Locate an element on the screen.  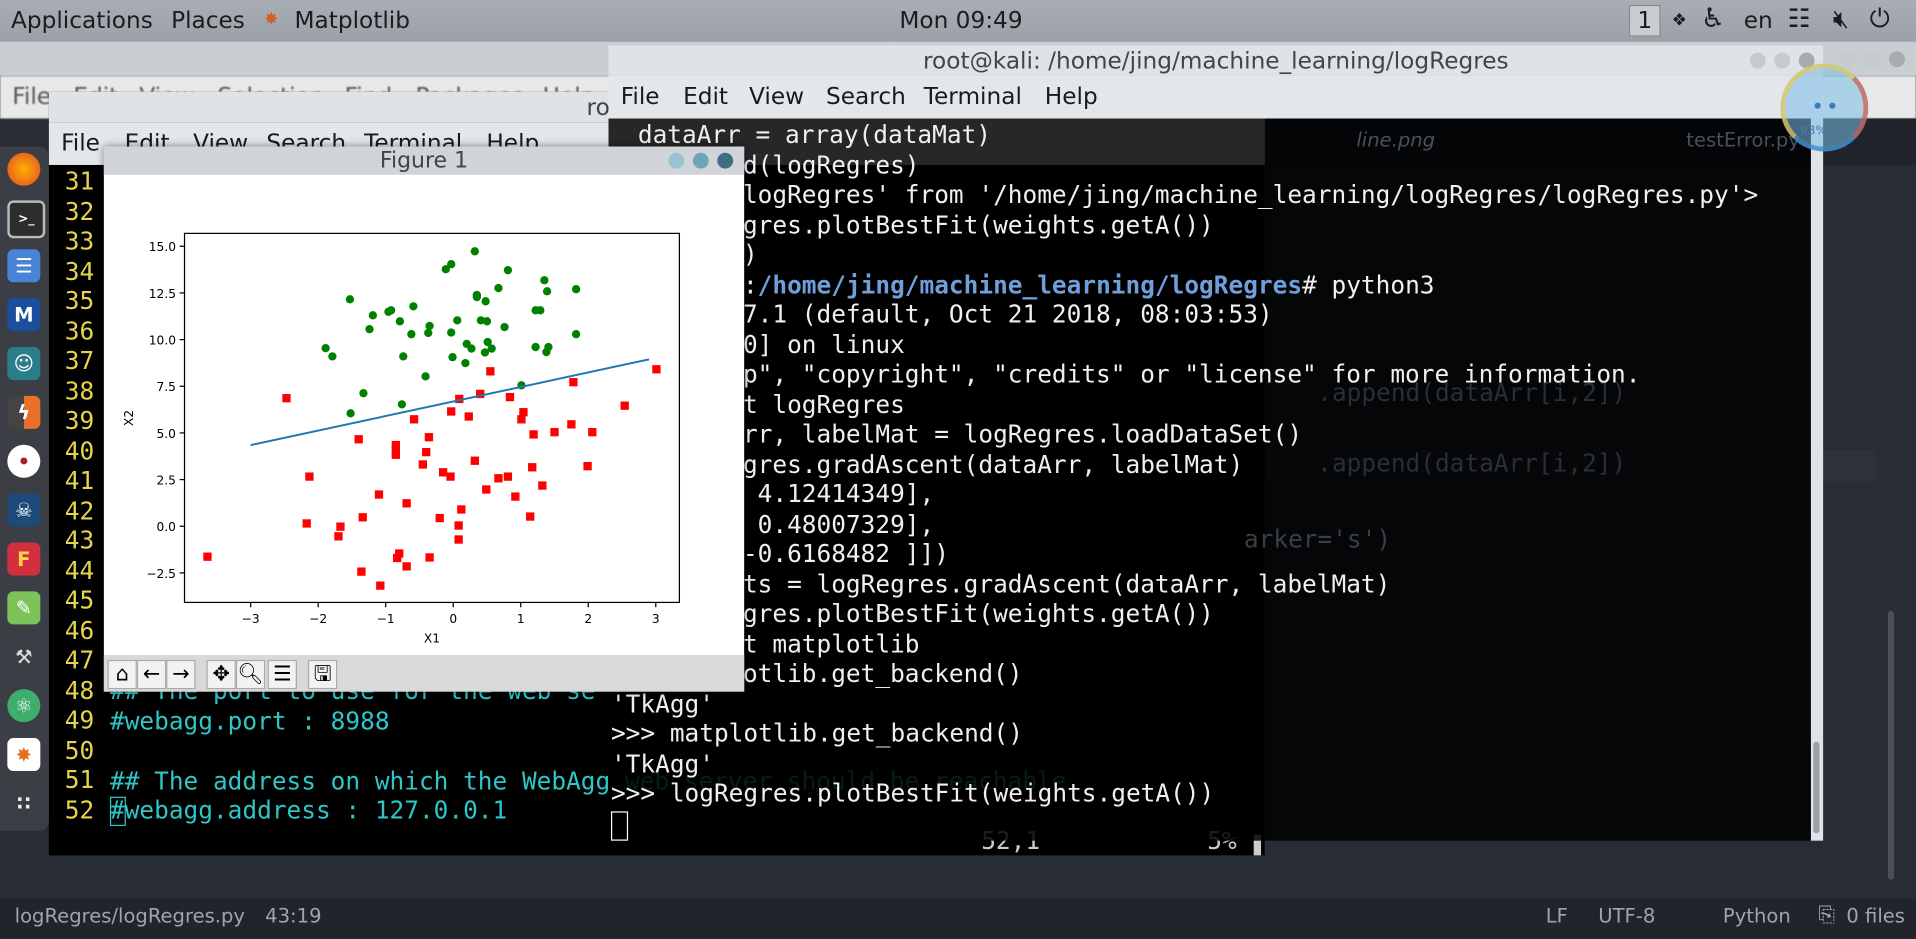
status-cursor-position: 43:19 is located at coordinates (293, 915).